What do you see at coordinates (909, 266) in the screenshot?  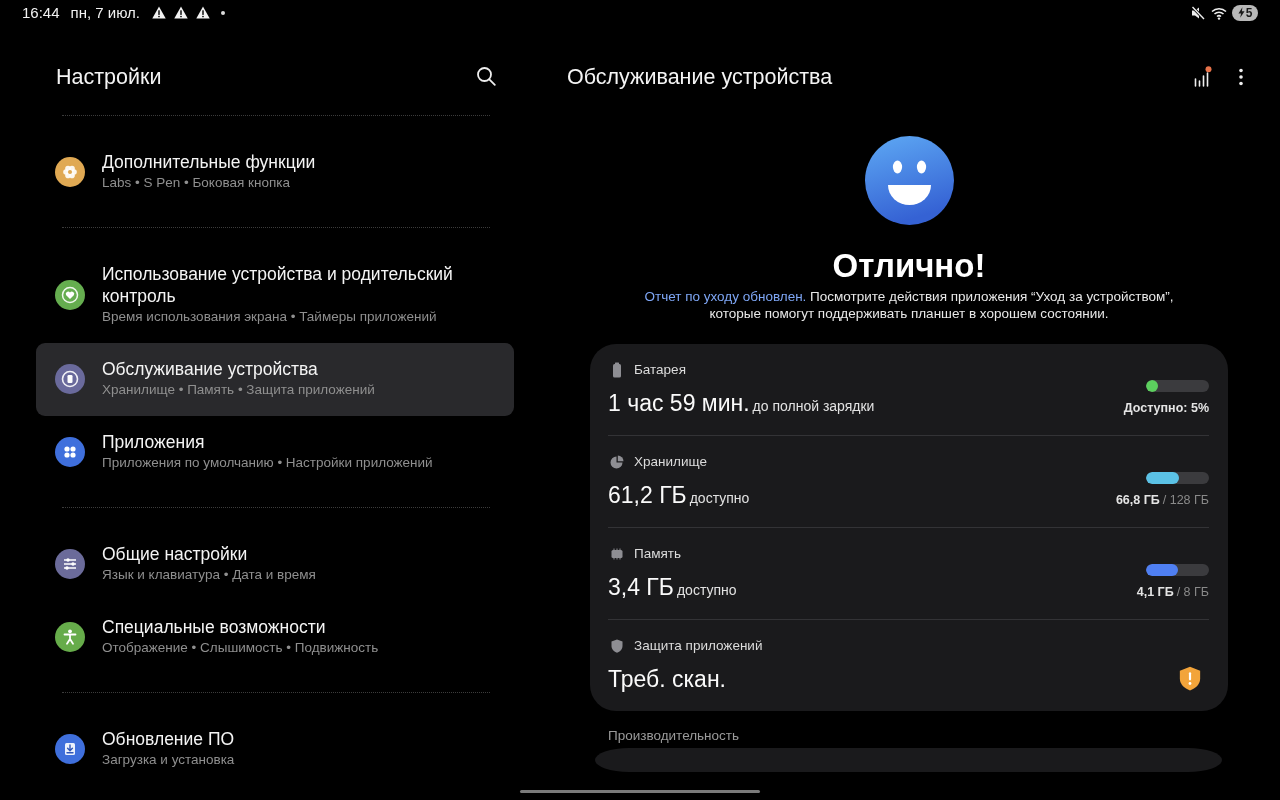 I see `status-heading: Отлично!` at bounding box center [909, 266].